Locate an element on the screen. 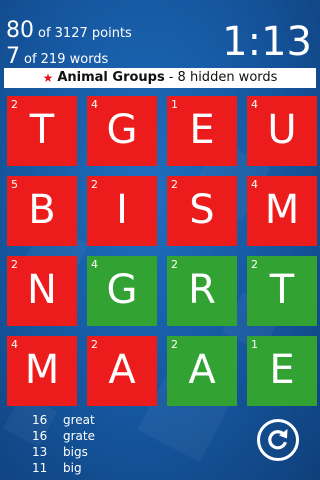 The image size is (320, 480). category-banner: ★ Animal Groups - 8 hidden words is located at coordinates (160, 78).